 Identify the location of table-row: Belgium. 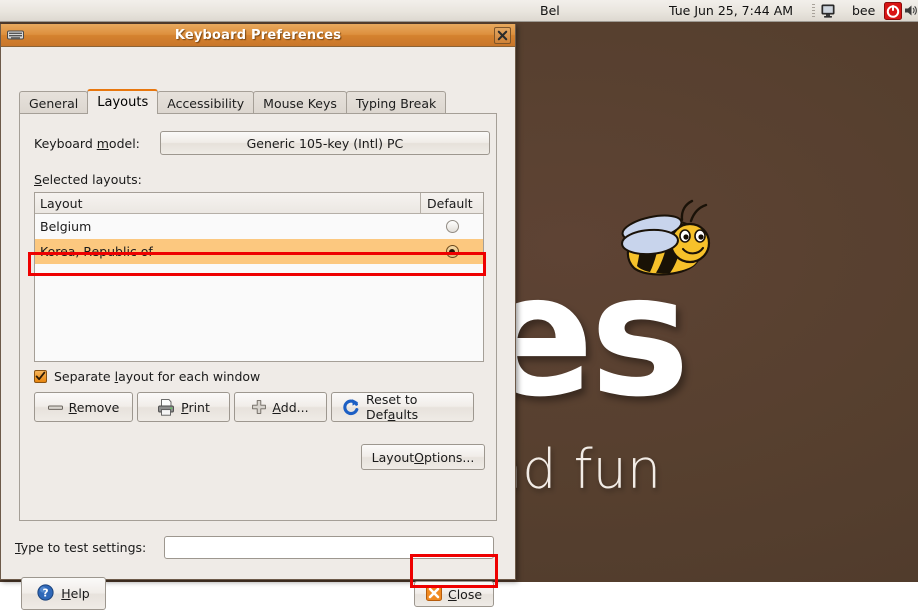
(259, 226).